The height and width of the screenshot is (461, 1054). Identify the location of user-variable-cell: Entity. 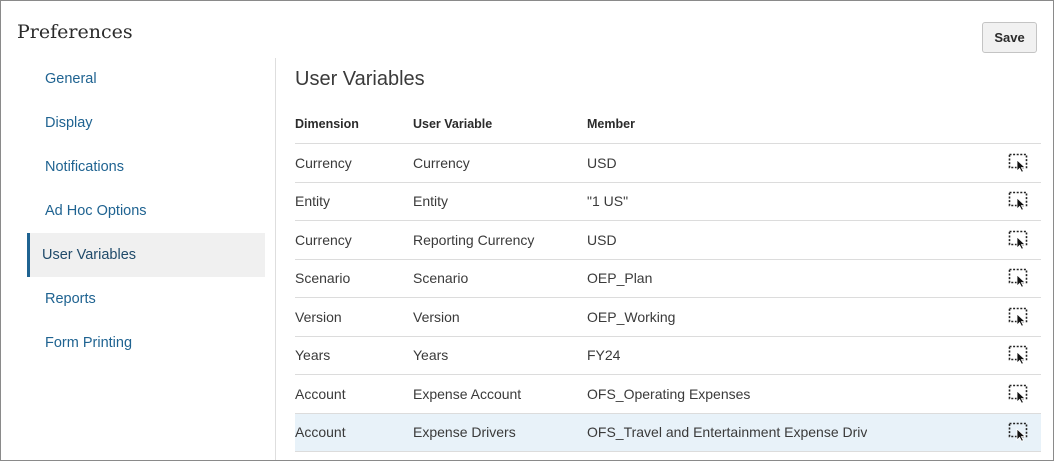
(431, 201).